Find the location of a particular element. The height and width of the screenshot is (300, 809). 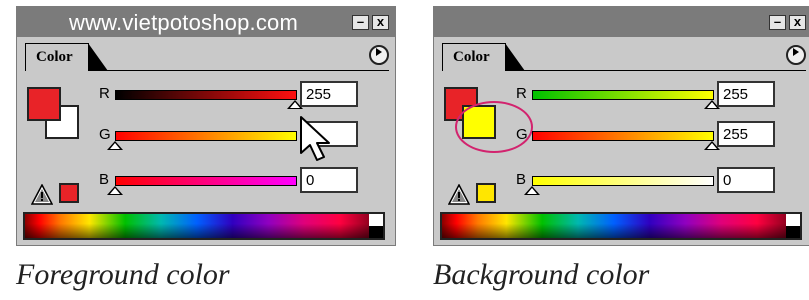

panel-title-bar: www.vietpotoshop.com – x is located at coordinates (206, 22).